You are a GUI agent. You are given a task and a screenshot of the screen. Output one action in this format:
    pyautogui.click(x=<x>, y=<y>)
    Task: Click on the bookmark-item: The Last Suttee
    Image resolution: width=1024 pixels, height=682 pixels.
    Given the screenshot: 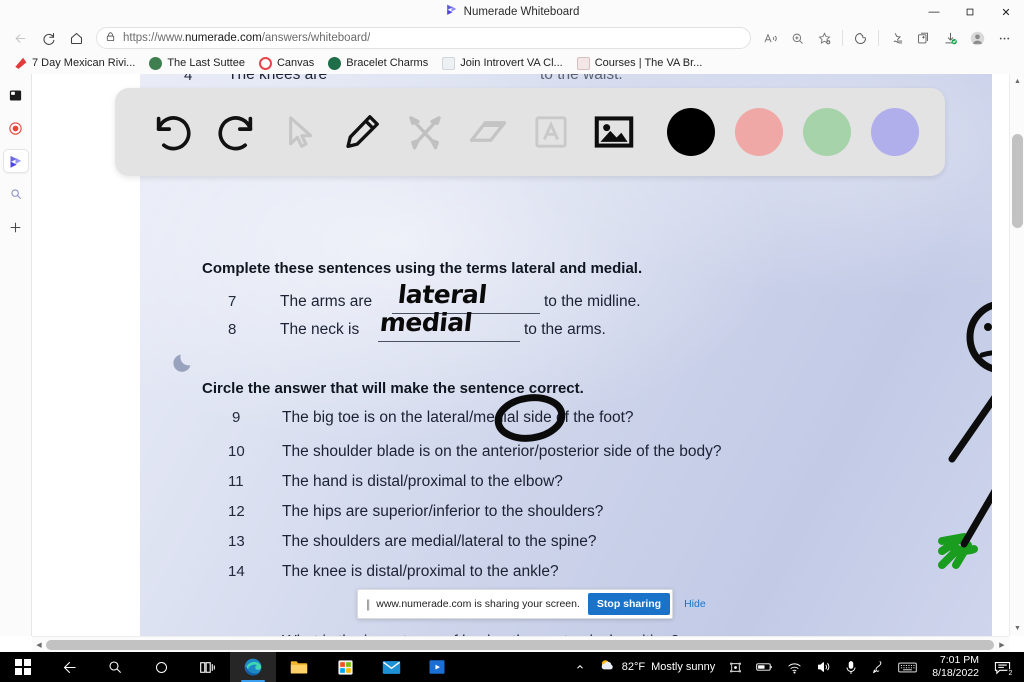 What is the action you would take?
    pyautogui.click(x=197, y=63)
    